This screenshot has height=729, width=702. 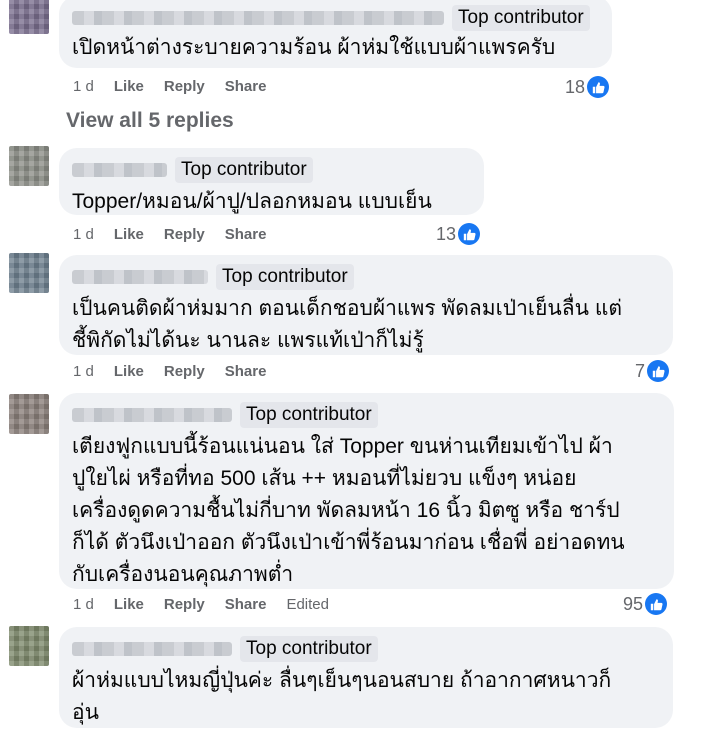 I want to click on reaction-number: 95, so click(x=633, y=603).